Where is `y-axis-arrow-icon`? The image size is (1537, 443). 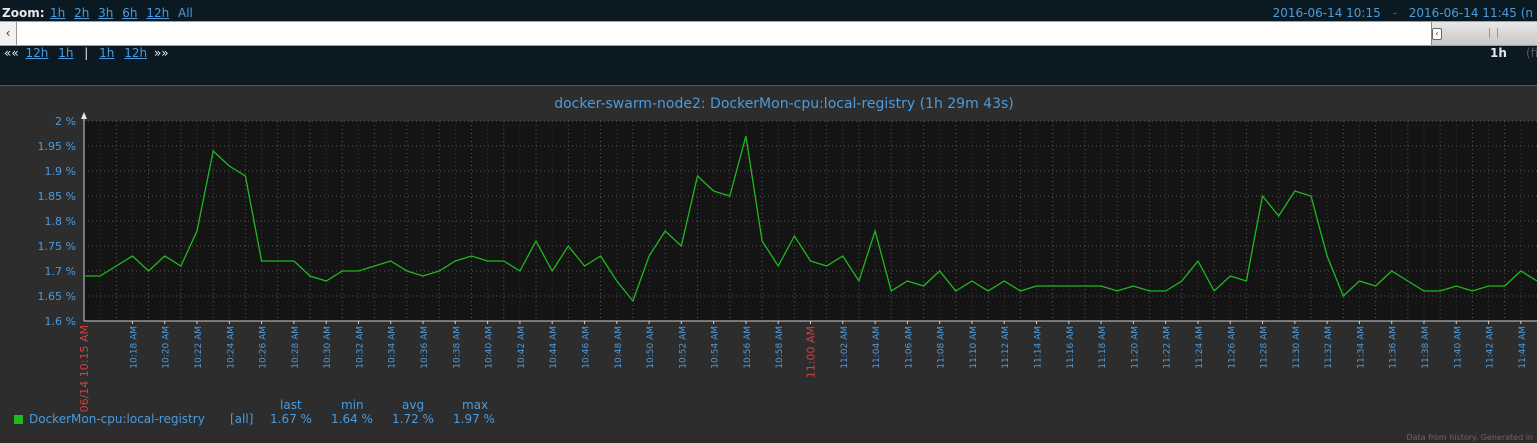
y-axis-arrow-icon is located at coordinates (84, 115).